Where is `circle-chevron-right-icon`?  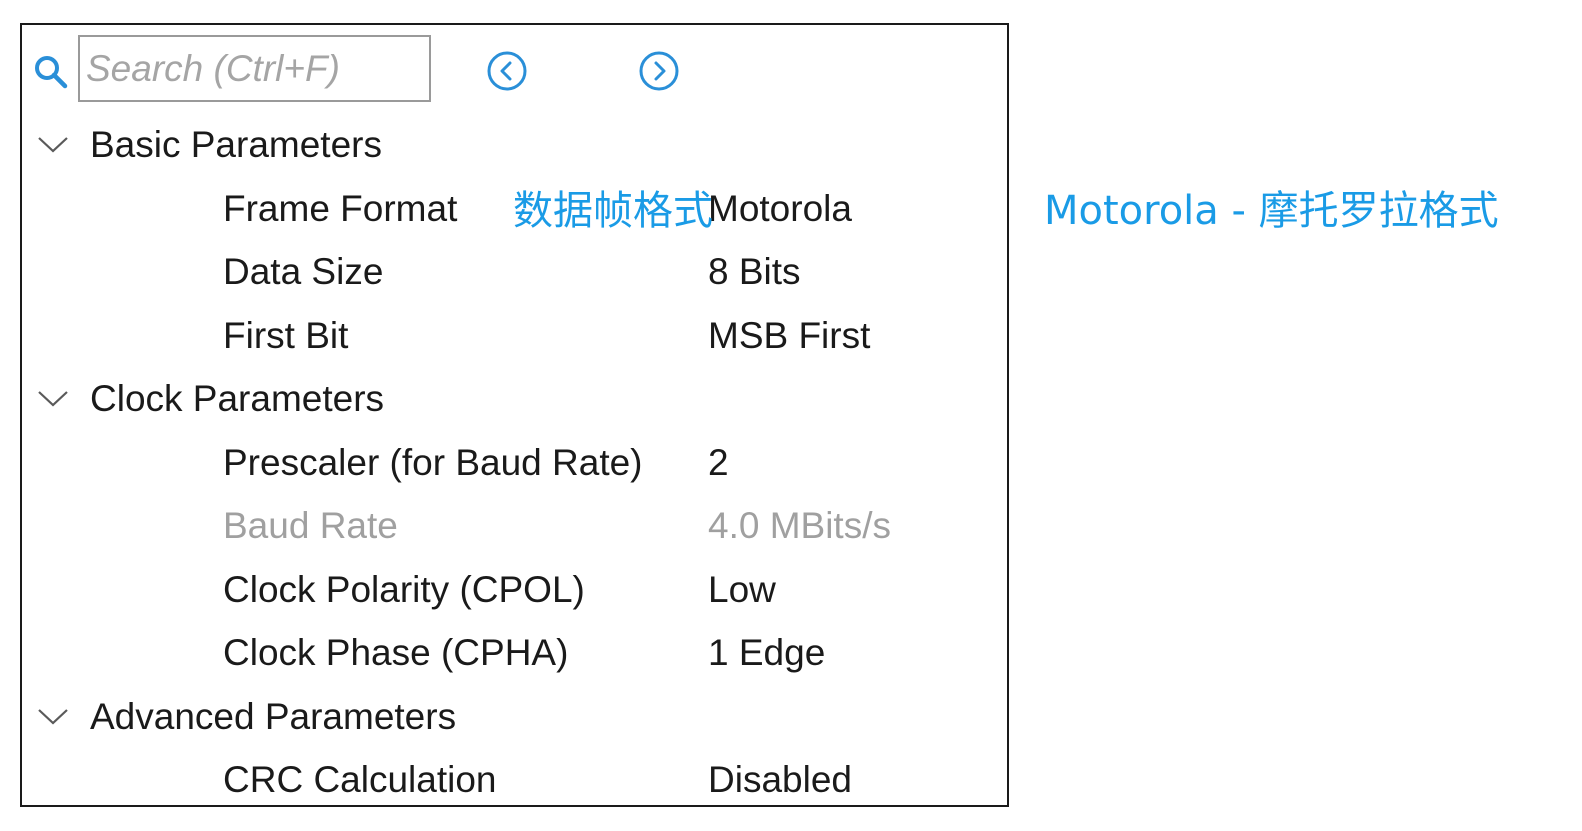
circle-chevron-right-icon is located at coordinates (659, 71).